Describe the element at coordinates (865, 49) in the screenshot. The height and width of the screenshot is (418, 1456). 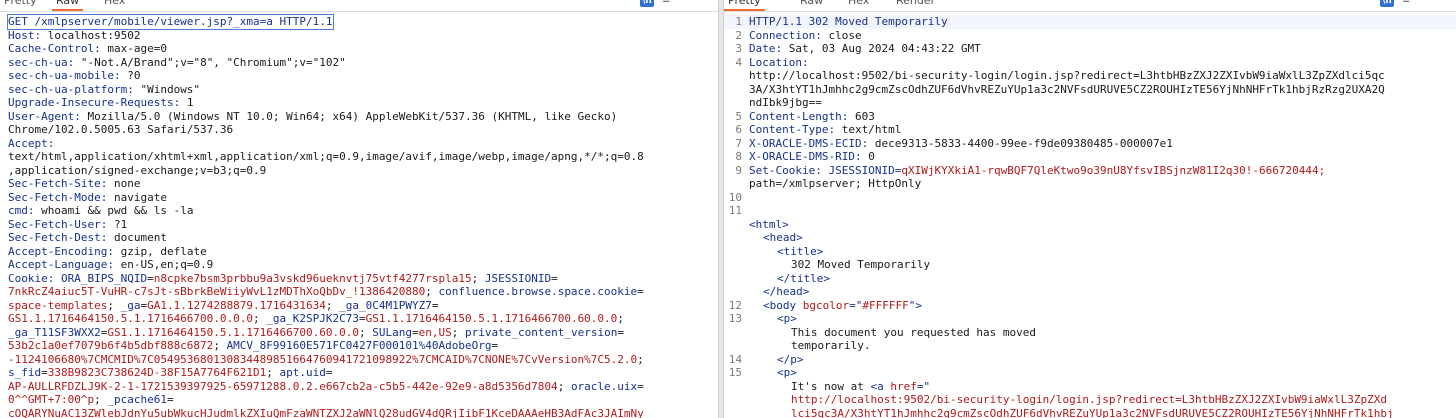
I see `line-text: Date: Sat, 03 Aug 2024 04:43:22 GMT` at that location.